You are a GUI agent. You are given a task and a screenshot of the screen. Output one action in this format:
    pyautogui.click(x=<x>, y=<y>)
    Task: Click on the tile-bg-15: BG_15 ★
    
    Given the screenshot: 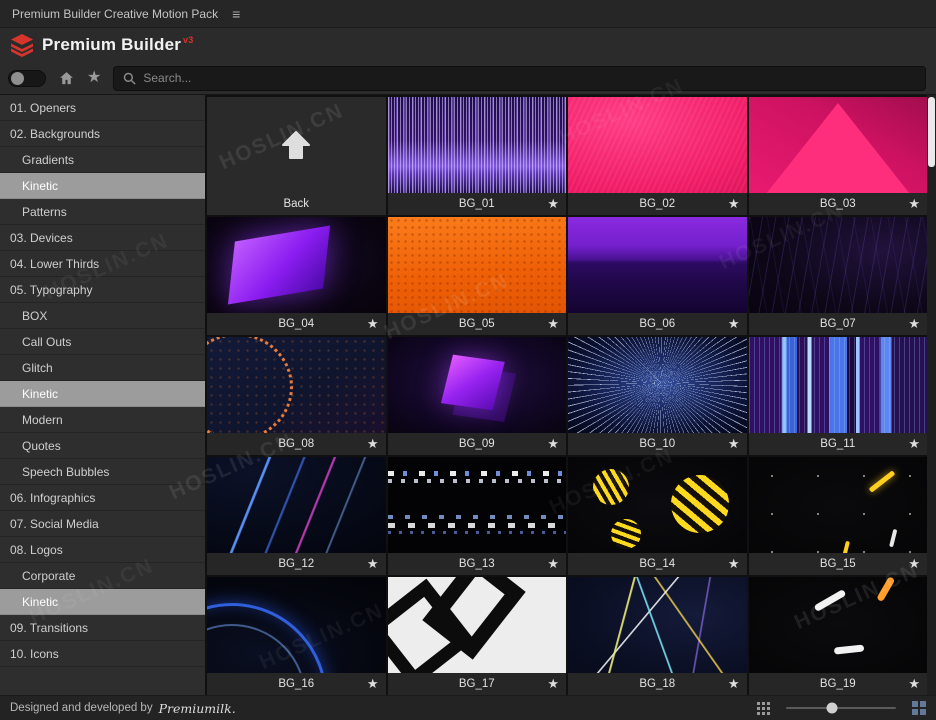 What is the action you would take?
    pyautogui.click(x=837, y=516)
    